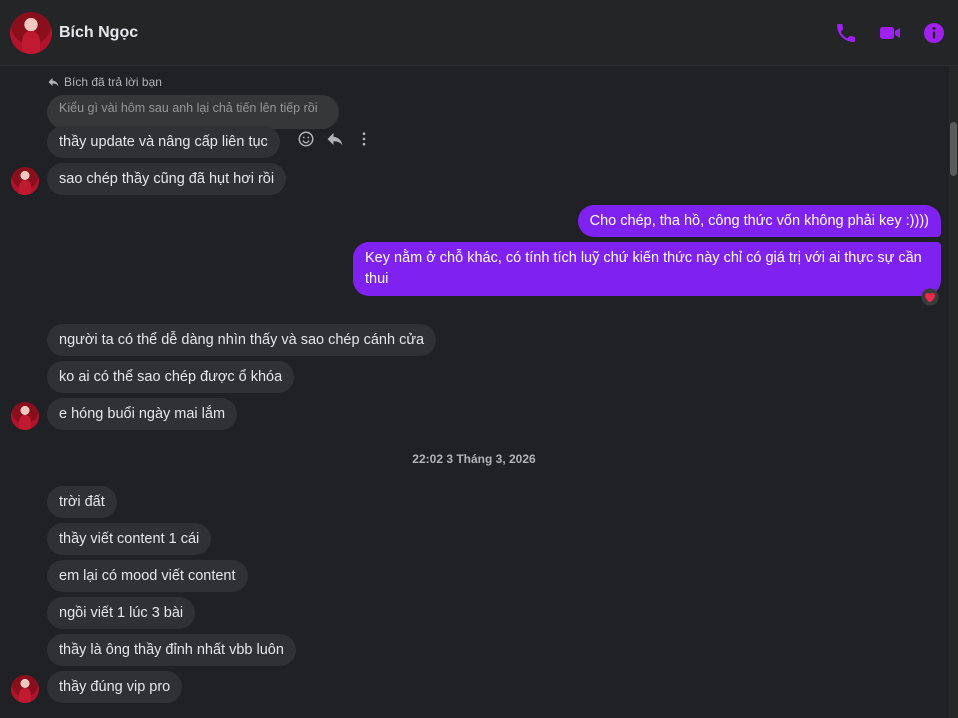  Describe the element at coordinates (53, 82) in the screenshot. I see `reply-arrow-icon` at that location.